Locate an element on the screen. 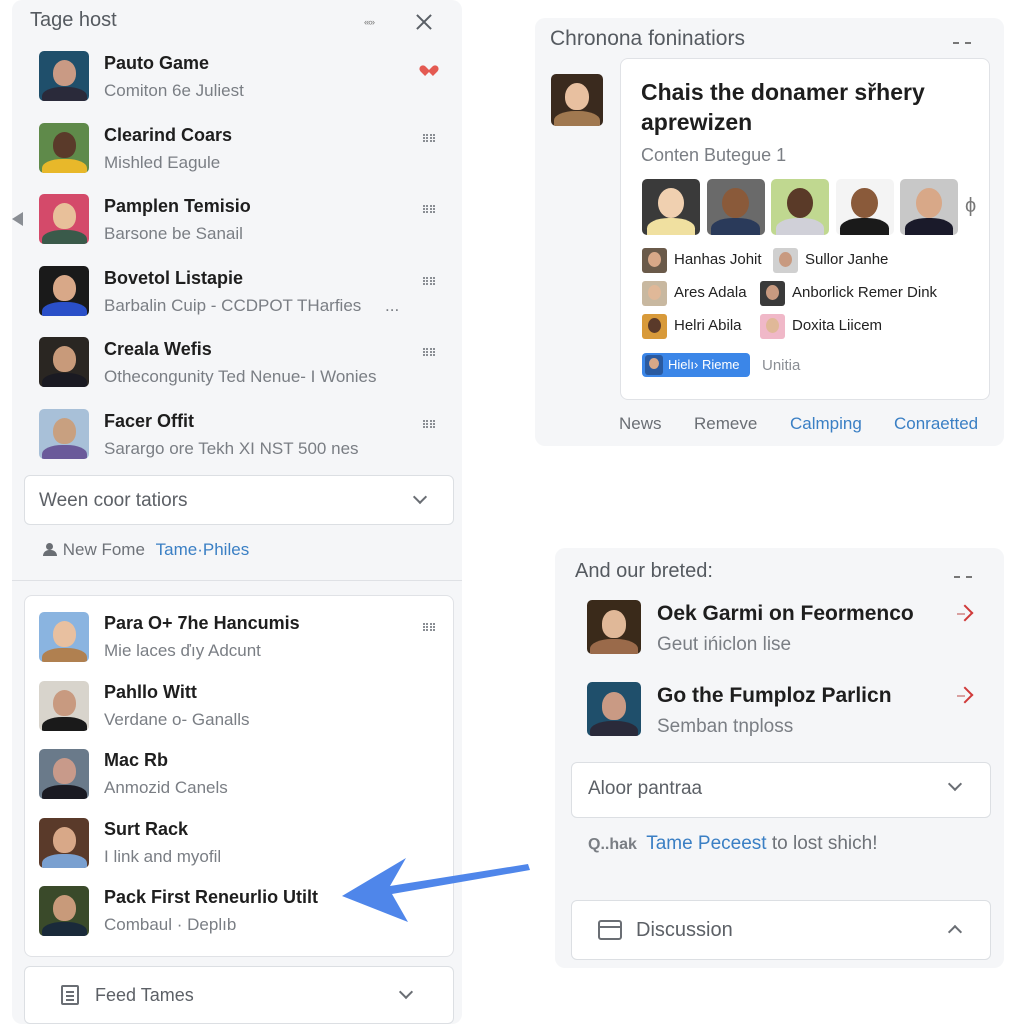  item-subtitle: Barbalin Cuip - CCDPOT THarfies is located at coordinates (233, 305).